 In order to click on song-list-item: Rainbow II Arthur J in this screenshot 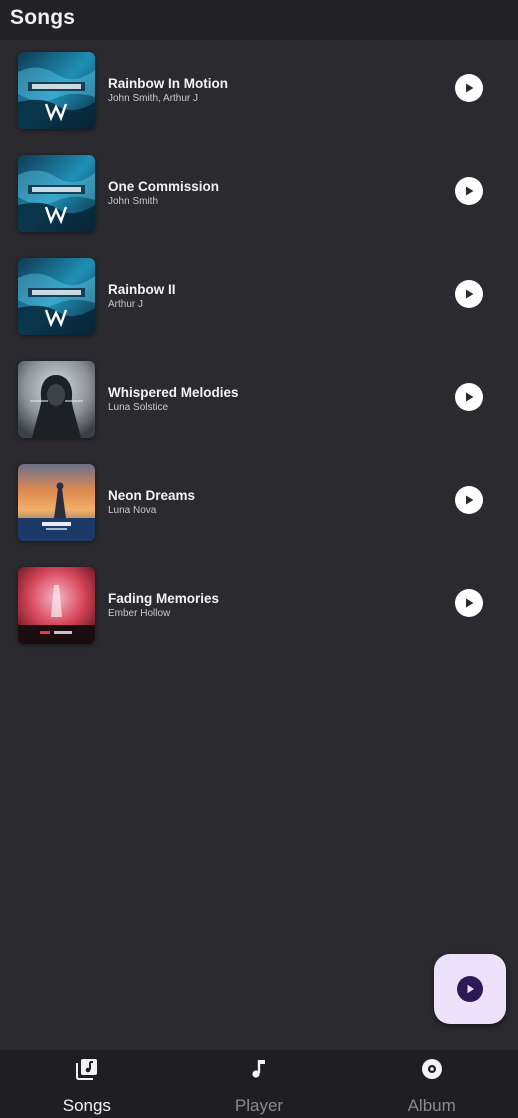, I will do `click(259, 303)`.